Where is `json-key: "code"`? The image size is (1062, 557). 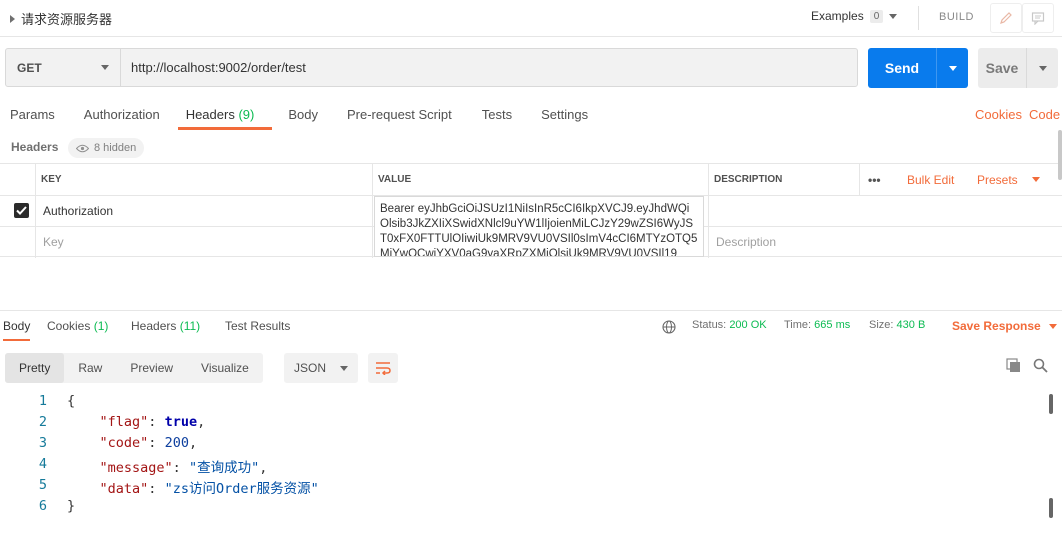
json-key: "code" is located at coordinates (124, 443).